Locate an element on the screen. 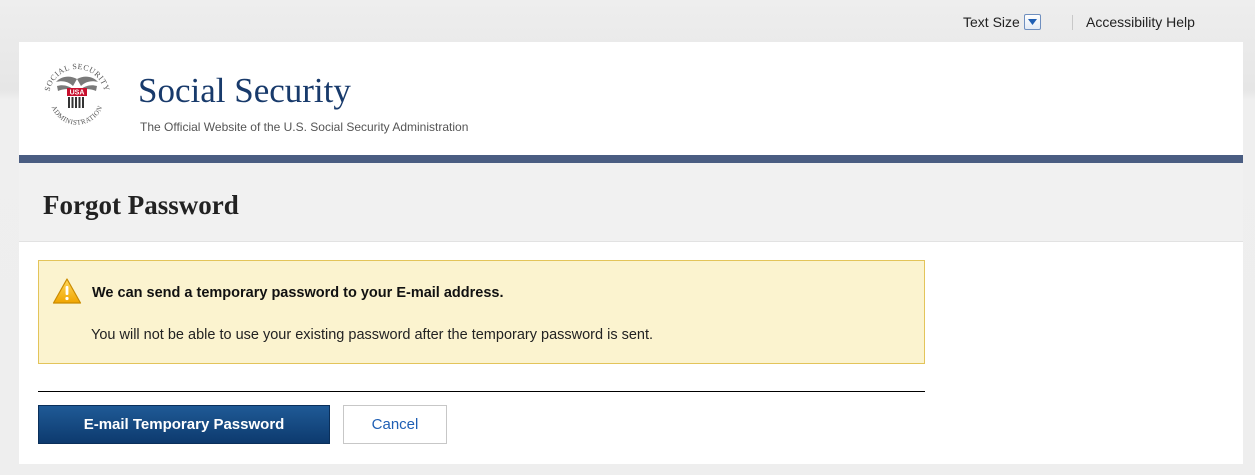  page-title: Forgot Password is located at coordinates (141, 205).